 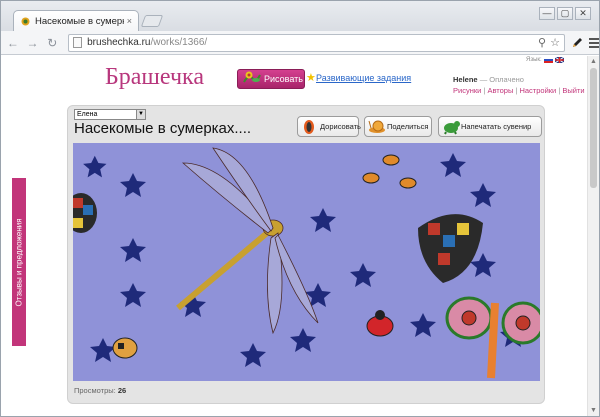 What do you see at coordinates (300, 16) in the screenshot?
I see `tab-strip: Насекомые в сумерках. × — ▢ ✕` at bounding box center [300, 16].